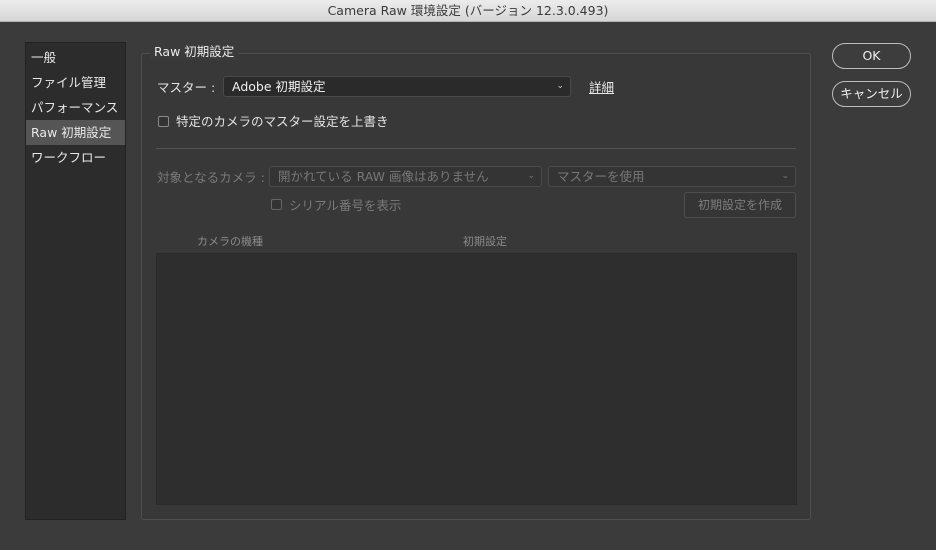 This screenshot has width=936, height=550. What do you see at coordinates (194, 52) in the screenshot?
I see `group-title: Raw 初期設定` at bounding box center [194, 52].